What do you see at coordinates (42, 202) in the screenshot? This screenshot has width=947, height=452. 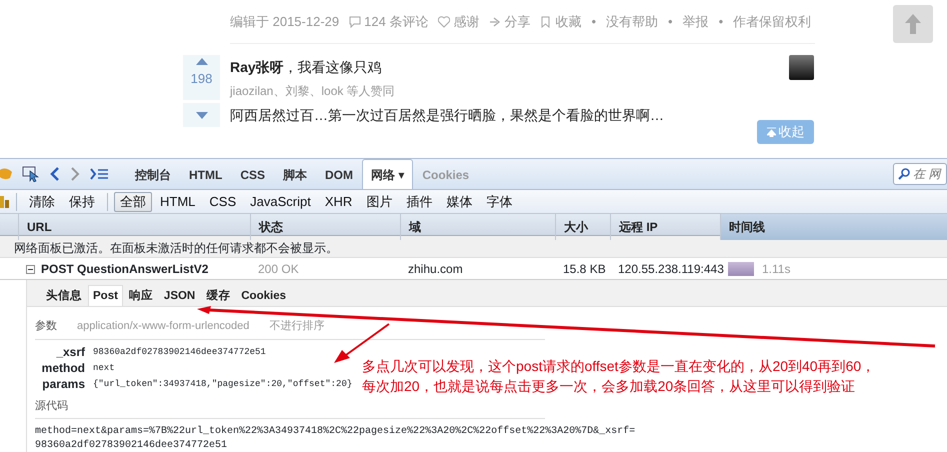 I see `toolbar-button: 清除` at bounding box center [42, 202].